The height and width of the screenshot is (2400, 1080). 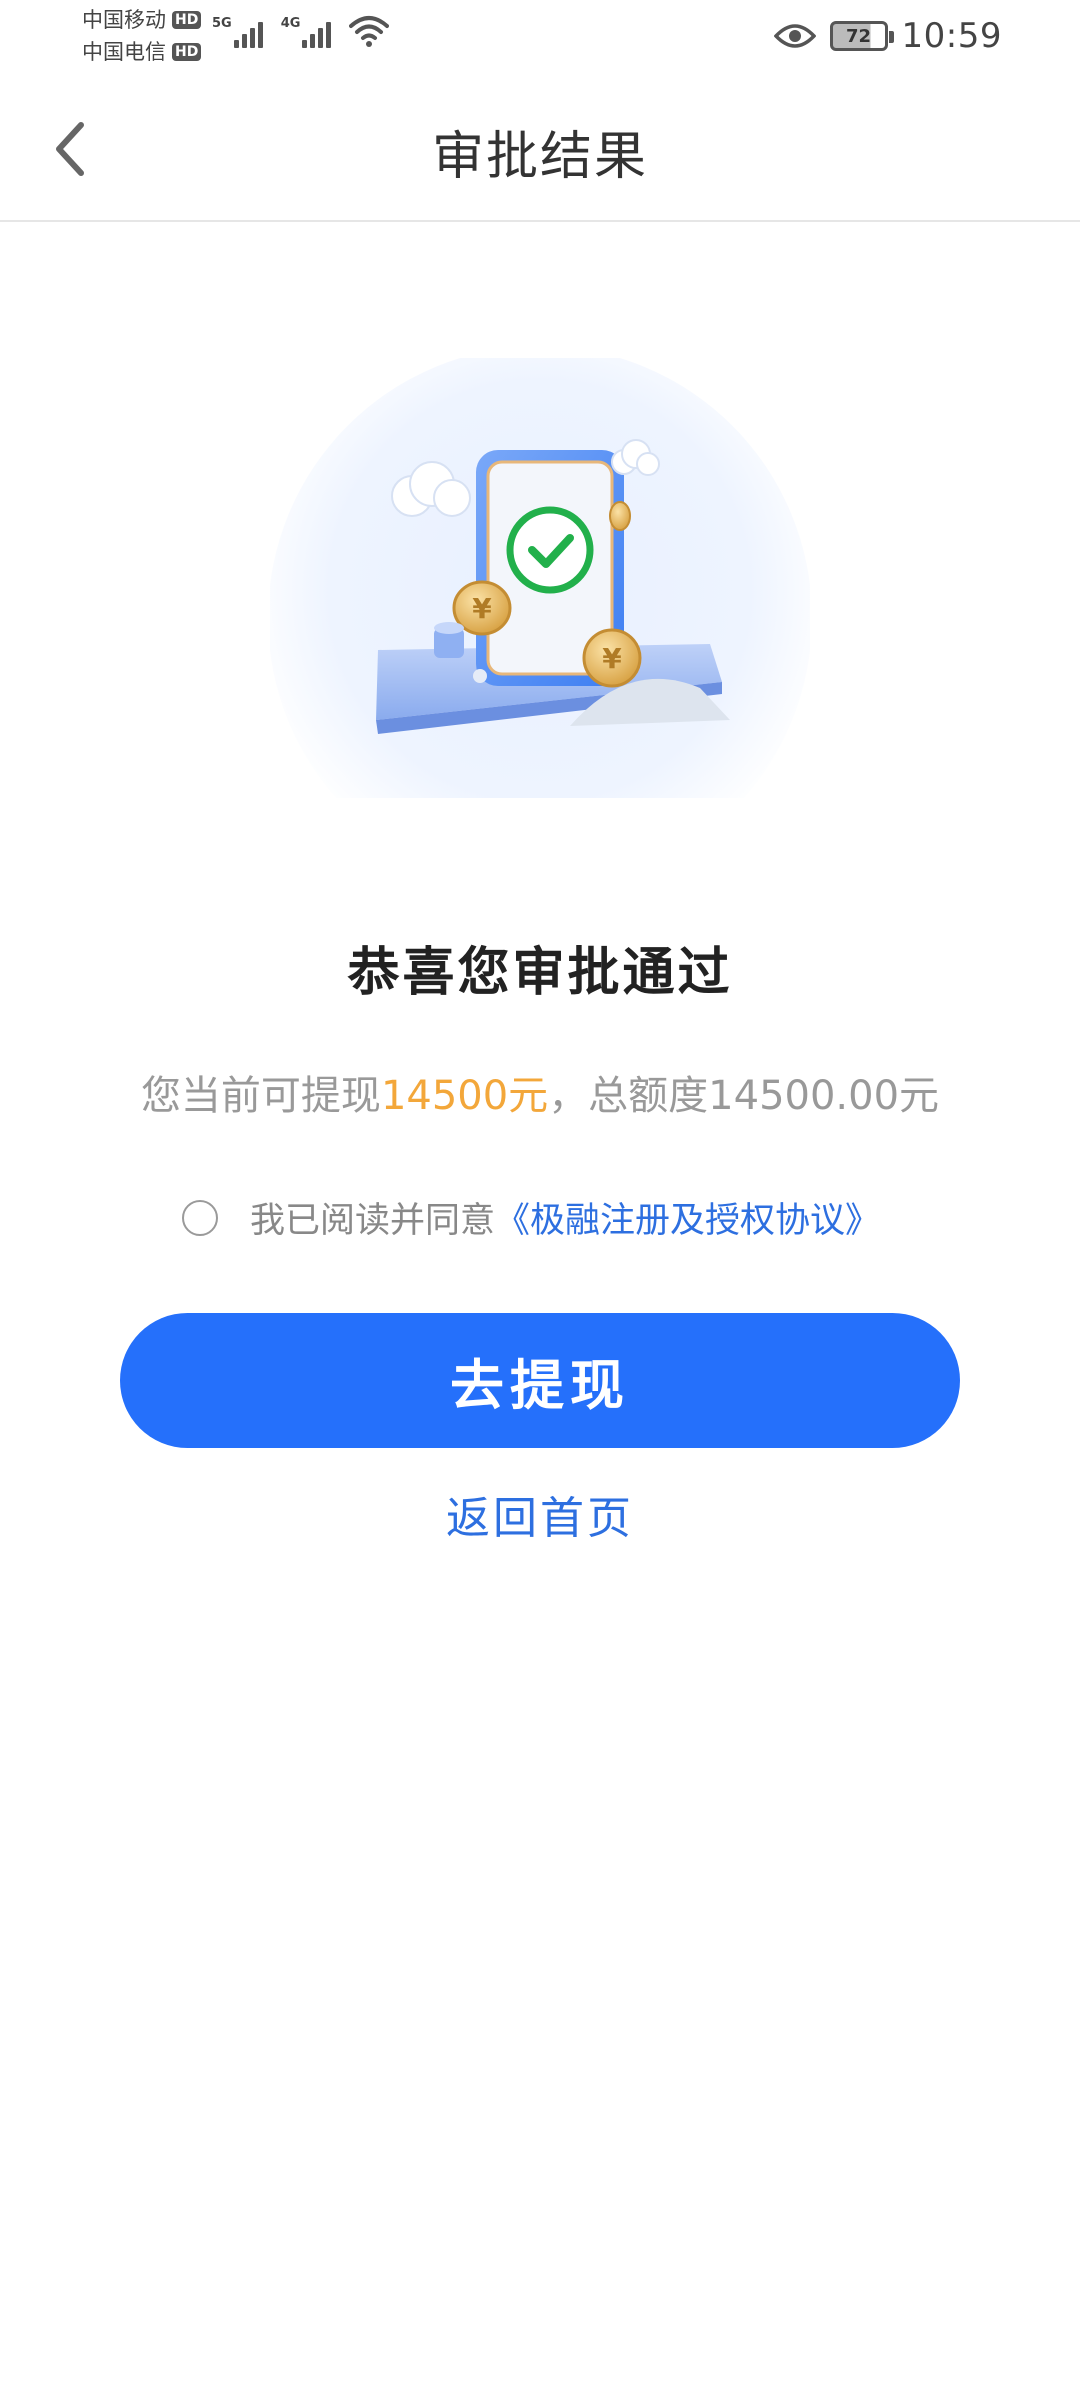 What do you see at coordinates (687, 1217) in the screenshot?
I see `agreement-link: 《极融注册及授权协议》` at bounding box center [687, 1217].